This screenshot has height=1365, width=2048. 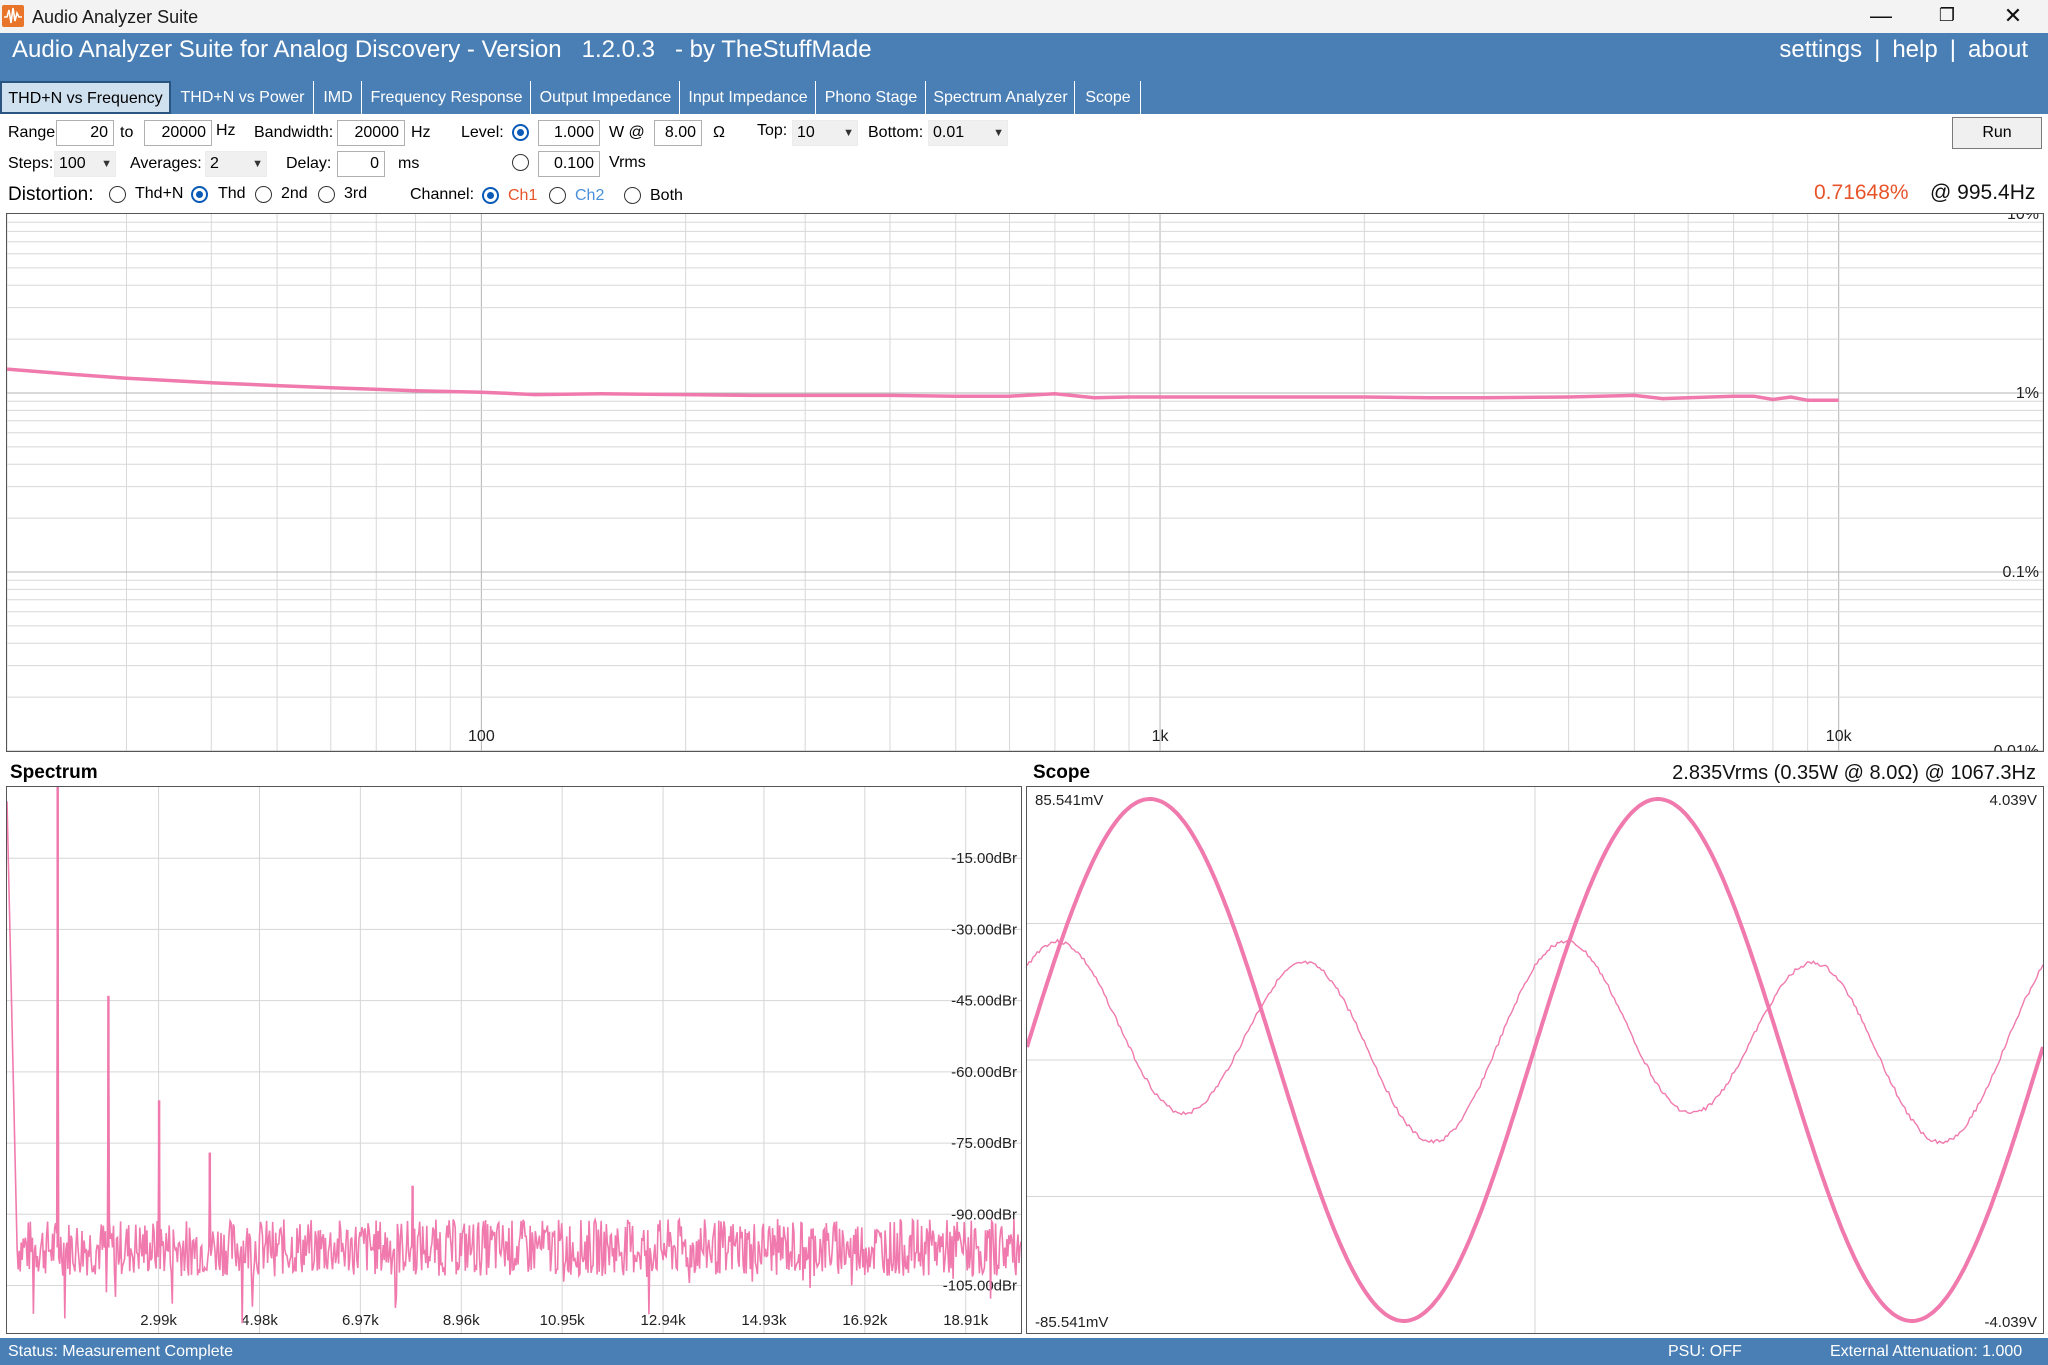 I want to click on tab-phono-stage: Phono Stage, so click(x=871, y=97).